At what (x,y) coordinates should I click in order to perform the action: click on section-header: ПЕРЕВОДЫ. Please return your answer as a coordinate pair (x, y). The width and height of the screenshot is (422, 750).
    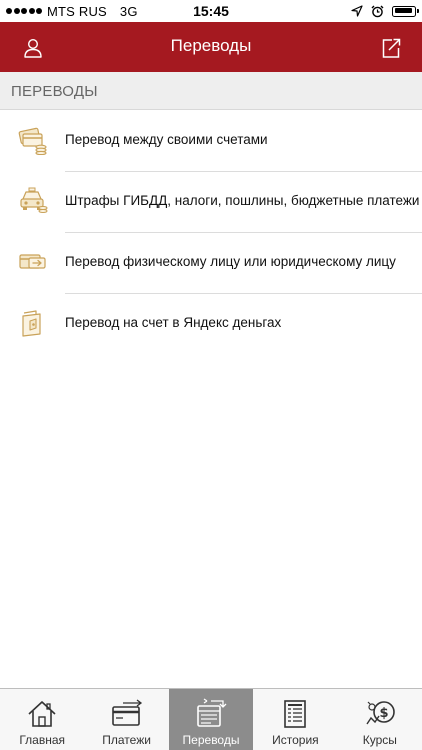
    Looking at the image, I should click on (211, 91).